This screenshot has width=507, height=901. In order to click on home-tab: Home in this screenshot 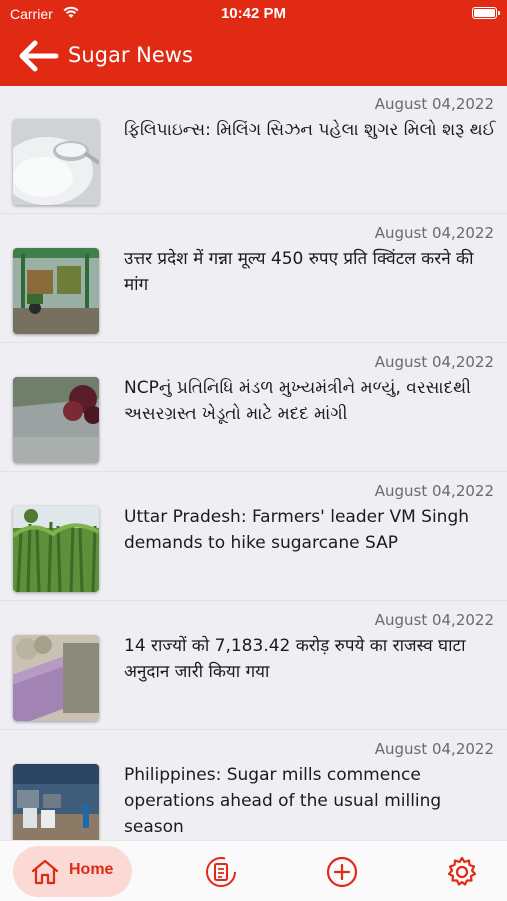, I will do `click(72, 871)`.